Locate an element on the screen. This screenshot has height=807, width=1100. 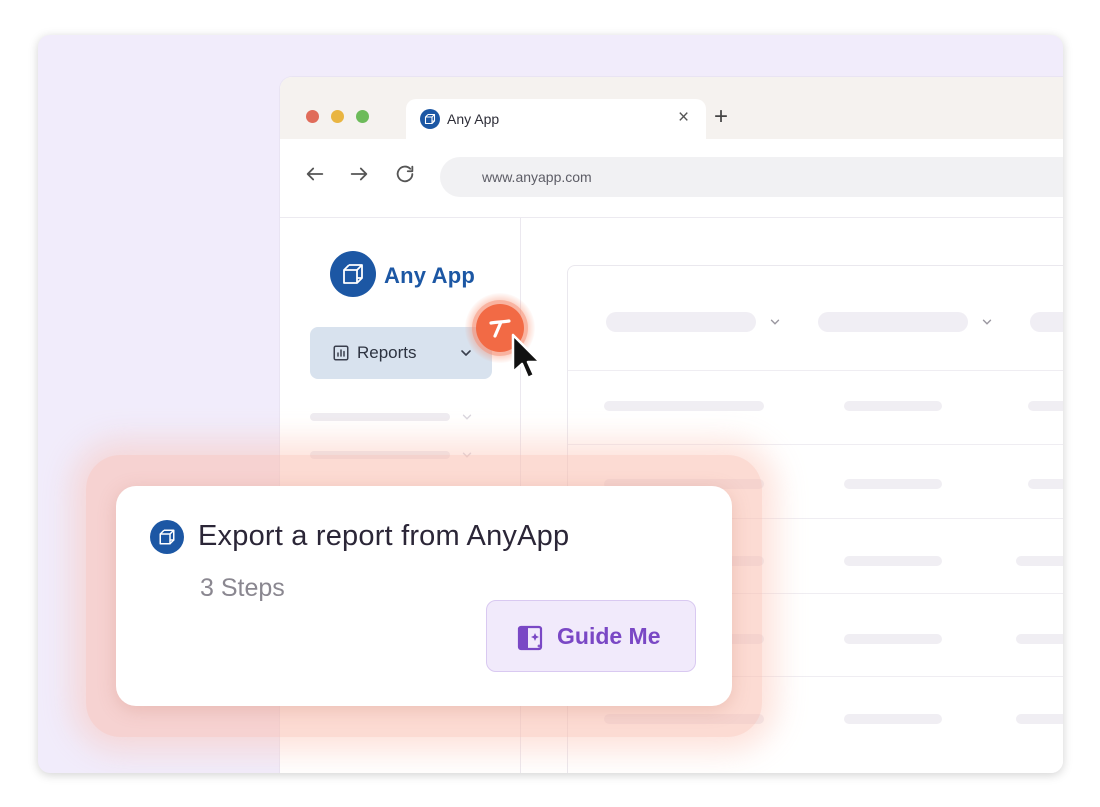
new-tab-button: + is located at coordinates (721, 117).